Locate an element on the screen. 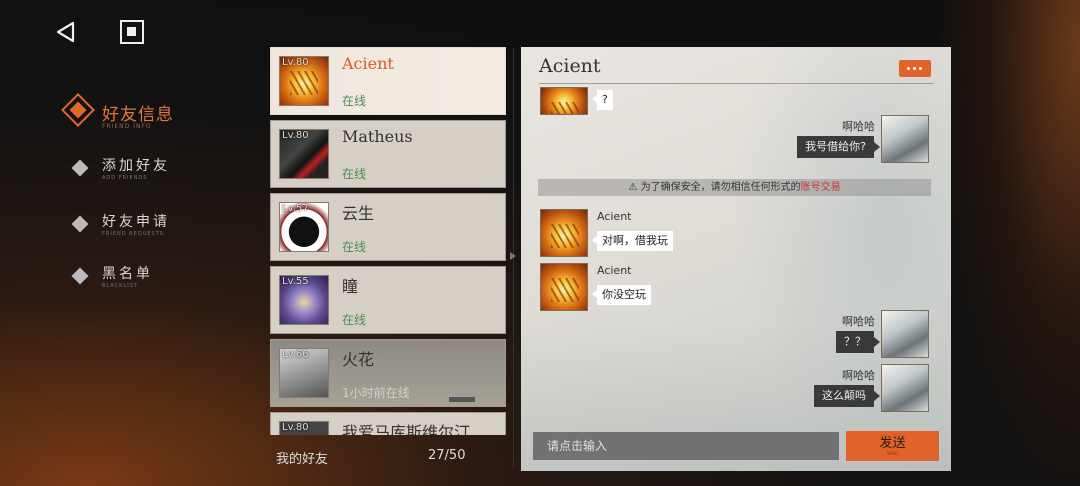 The image size is (1080, 486). friend-name: 云生 is located at coordinates (358, 213).